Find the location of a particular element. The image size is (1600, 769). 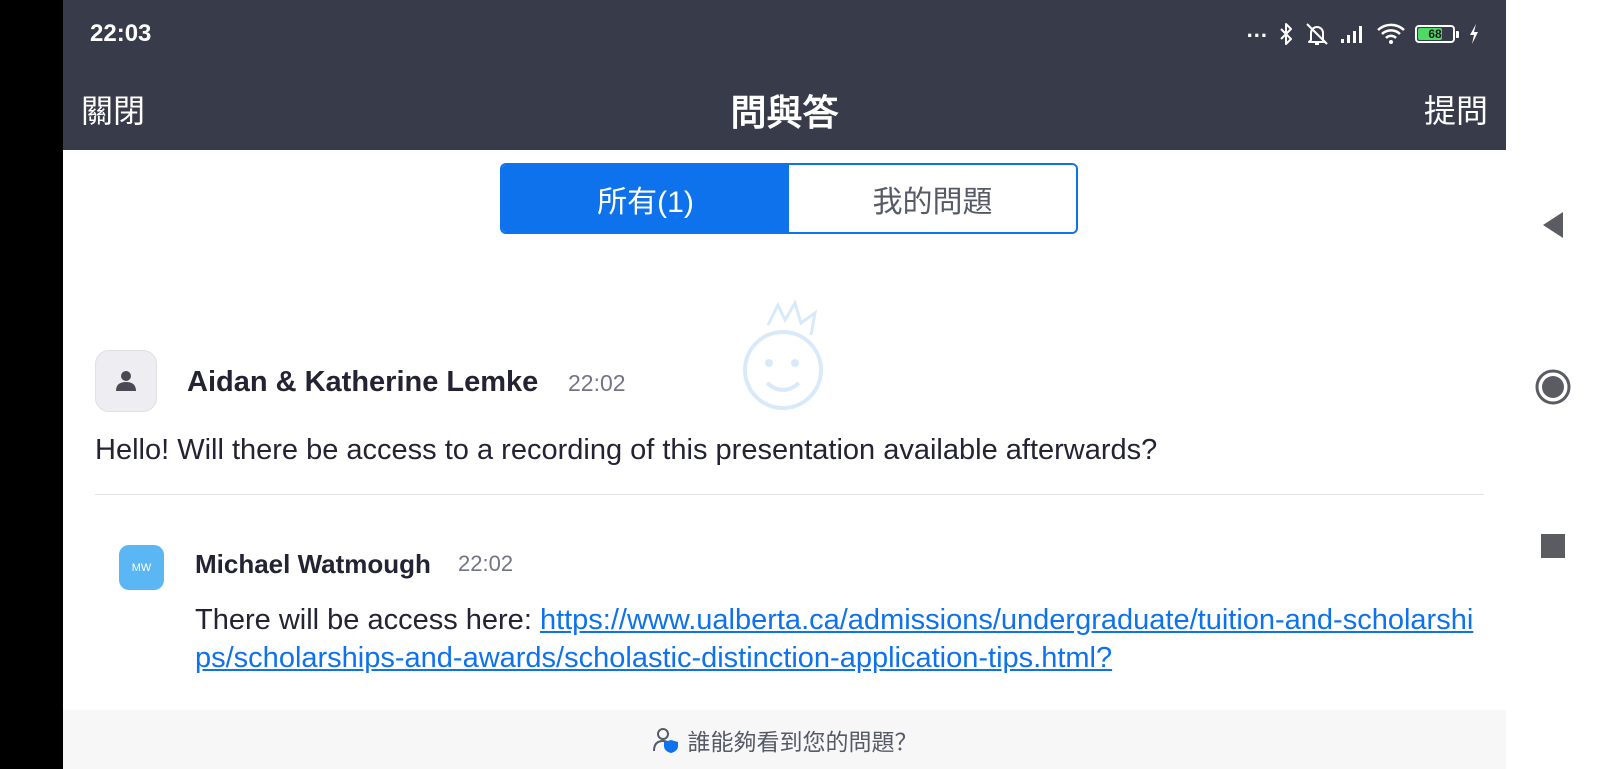

nav-recents-button is located at coordinates (1553, 546).